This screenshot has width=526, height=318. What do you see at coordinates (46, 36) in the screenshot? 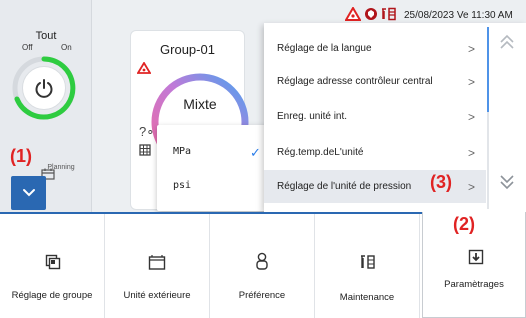
I see `all-label: Tout` at bounding box center [46, 36].